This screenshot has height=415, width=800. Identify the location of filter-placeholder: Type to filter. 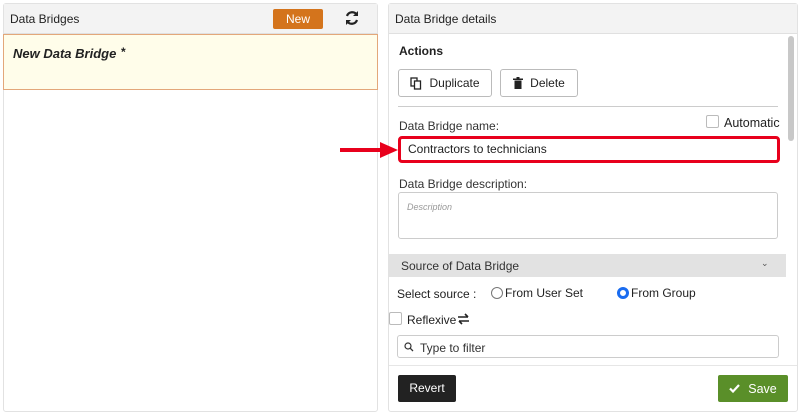
(453, 348).